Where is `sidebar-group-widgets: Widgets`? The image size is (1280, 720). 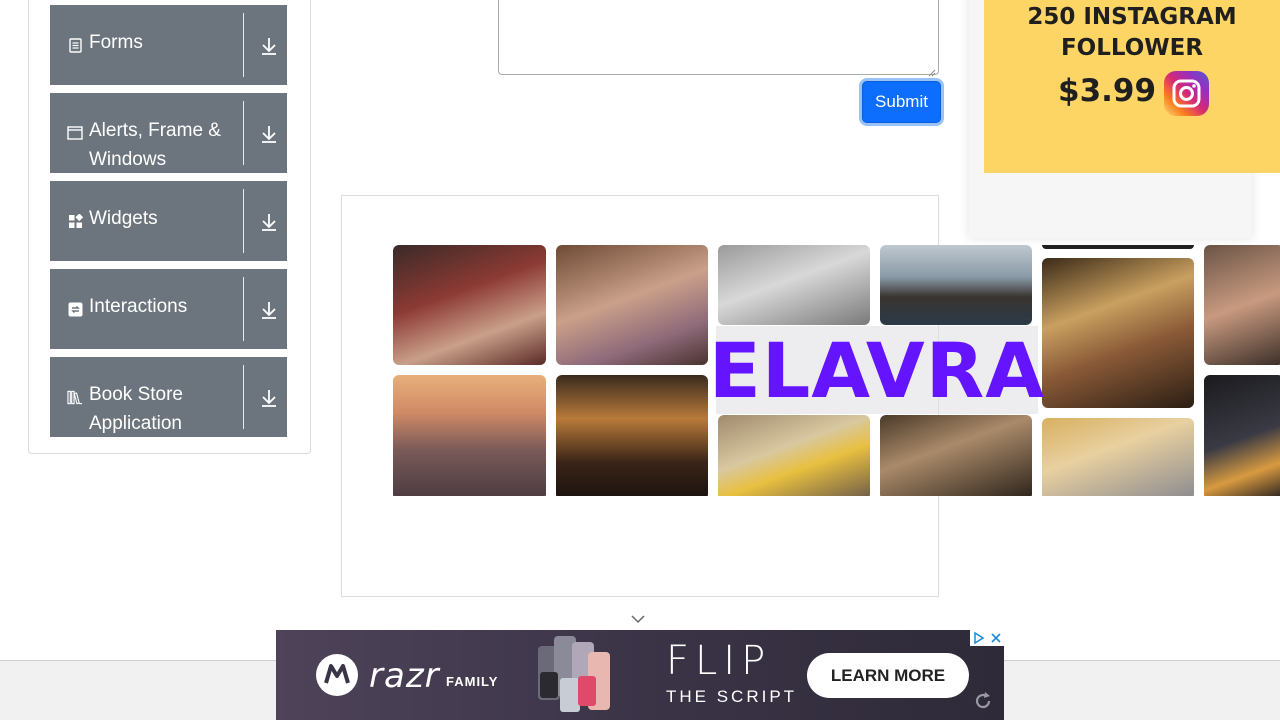
sidebar-group-widgets: Widgets is located at coordinates (168, 221).